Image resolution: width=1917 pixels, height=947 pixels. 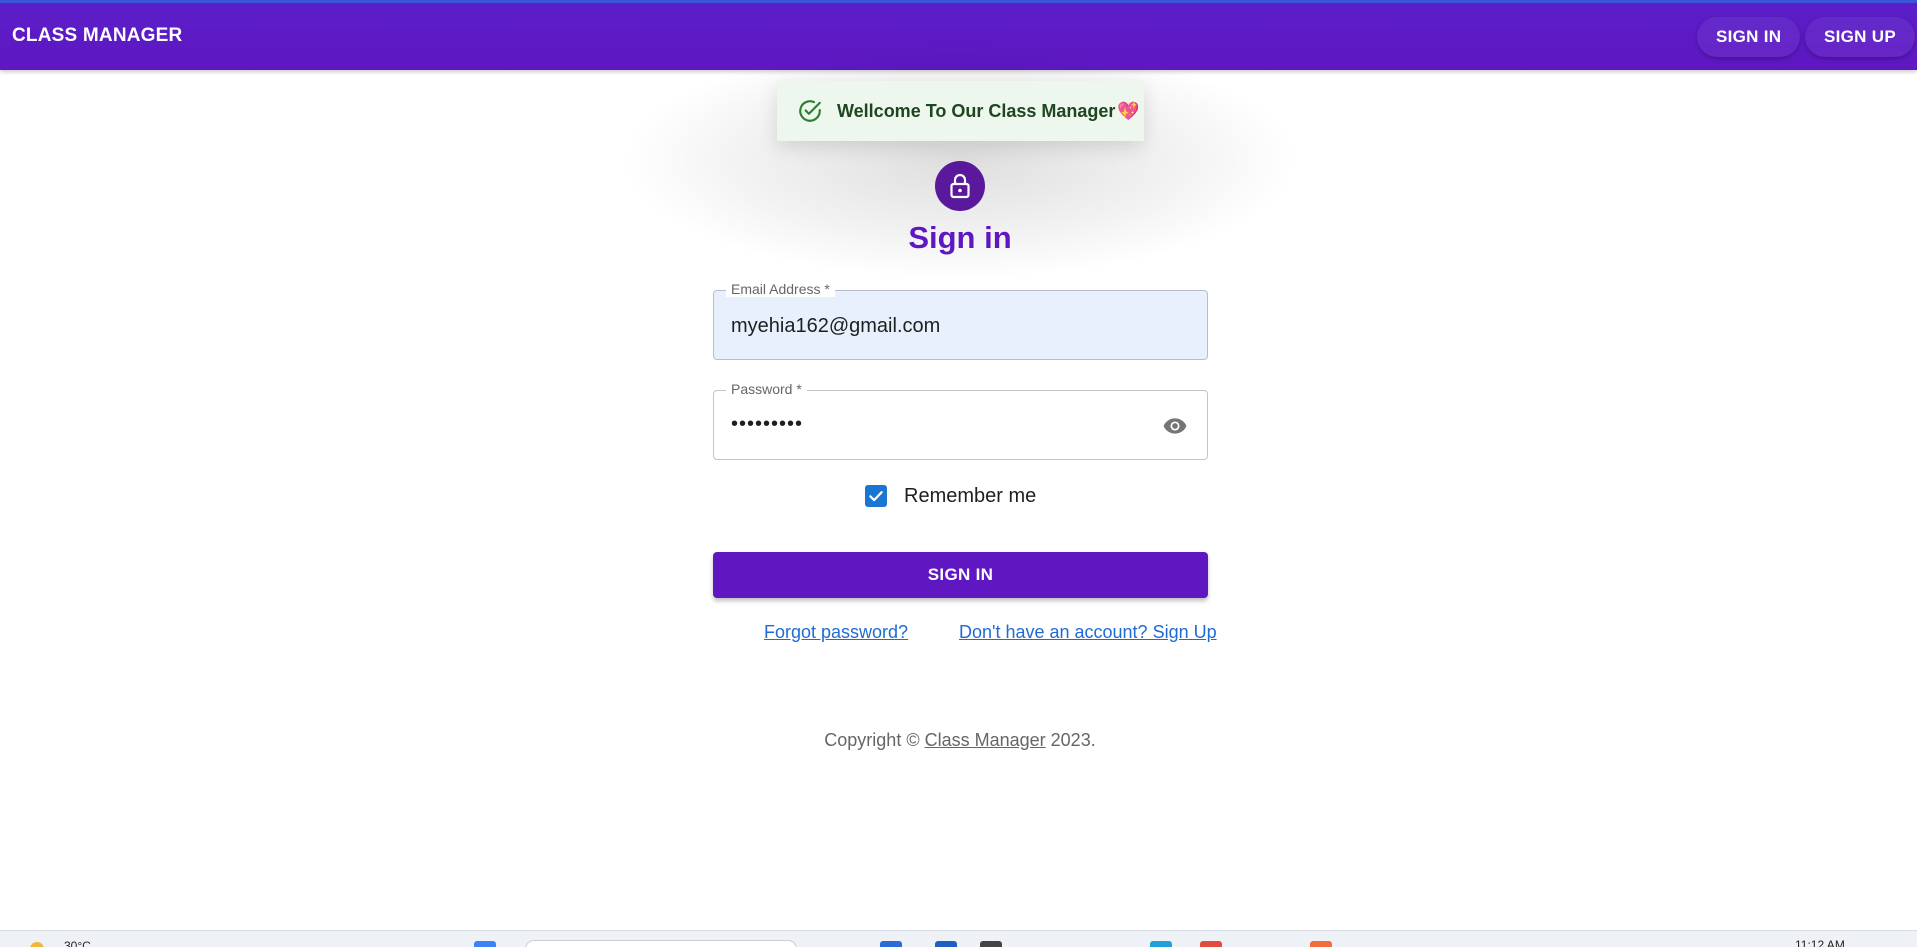 I want to click on eye-icon, so click(x=1175, y=426).